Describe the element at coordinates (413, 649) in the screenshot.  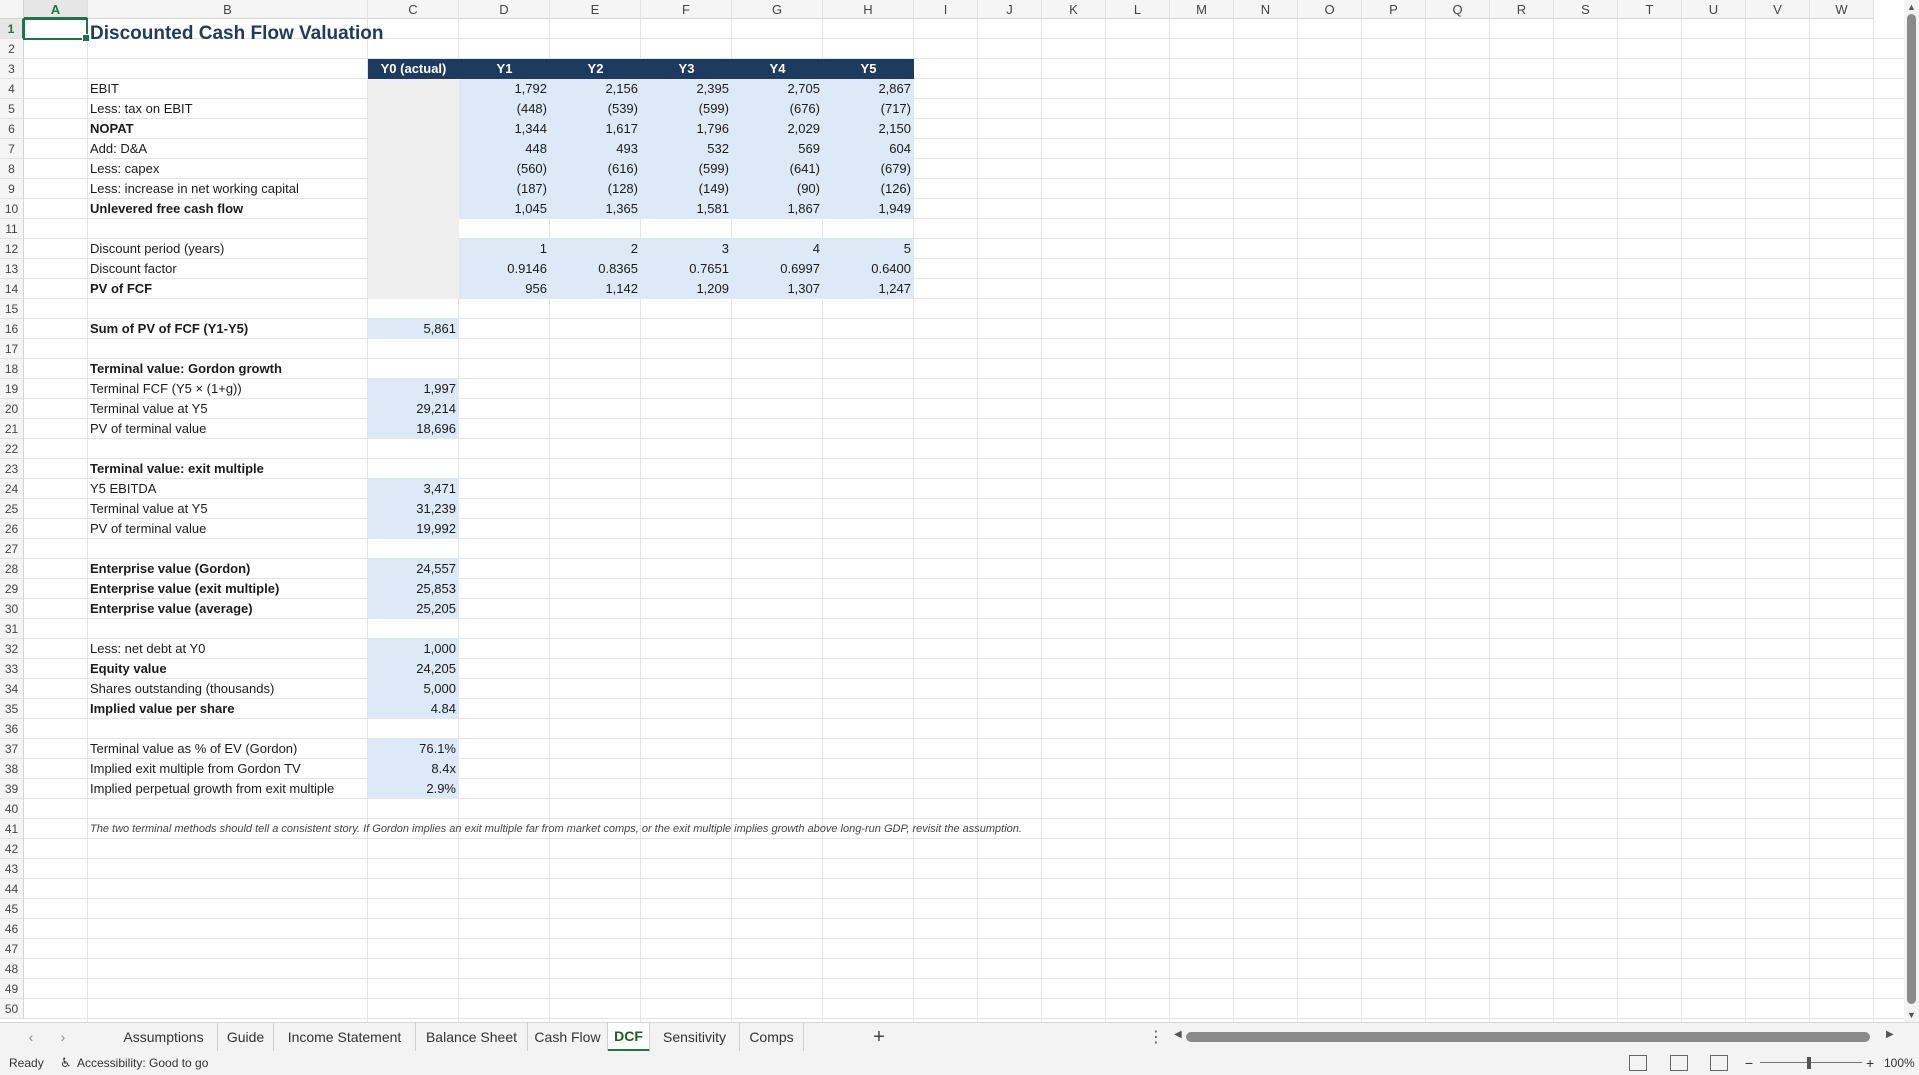
I see `equity-value: 1,000` at that location.